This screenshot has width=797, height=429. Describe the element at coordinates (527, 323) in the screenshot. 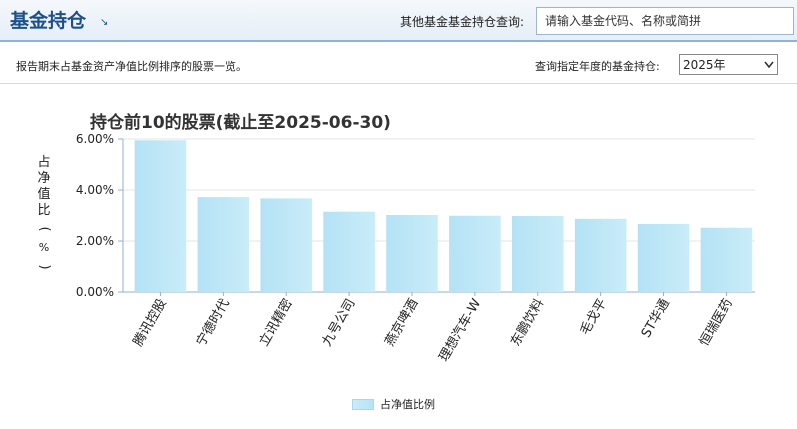

I see `x-tick-label: 东鹏饮料` at that location.